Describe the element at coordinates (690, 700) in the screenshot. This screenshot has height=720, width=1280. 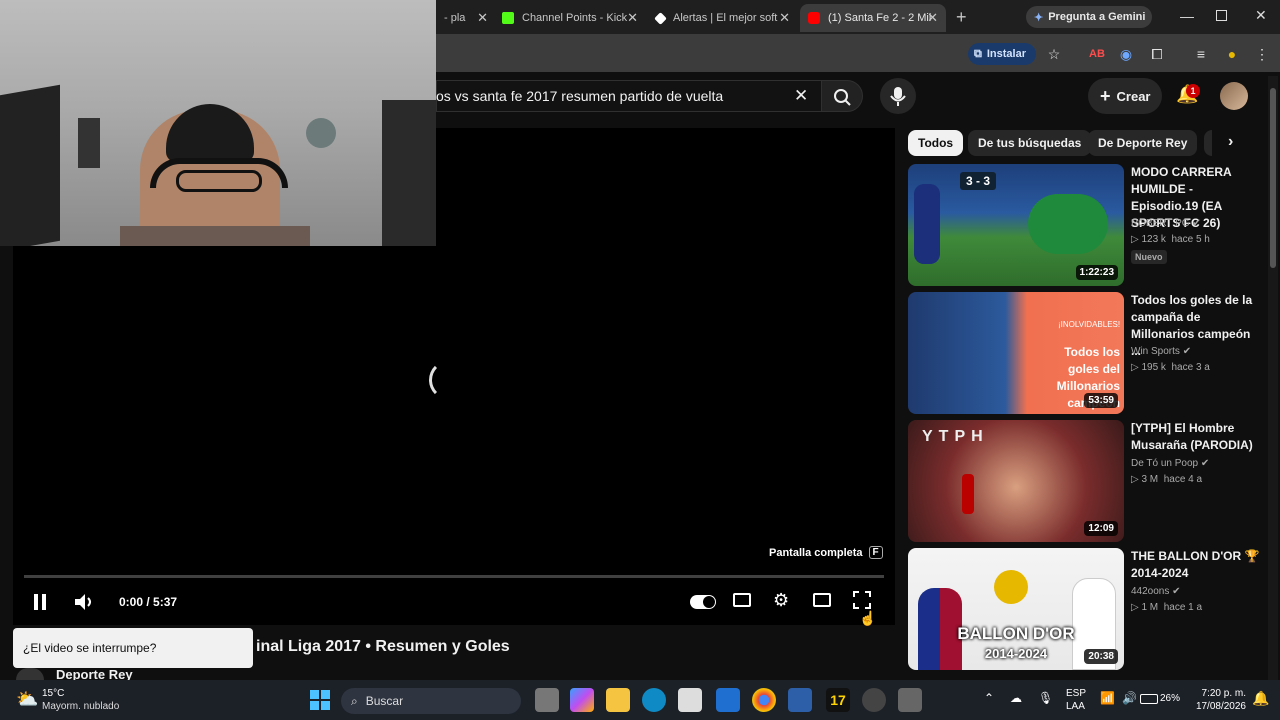
I see `store-icon` at that location.